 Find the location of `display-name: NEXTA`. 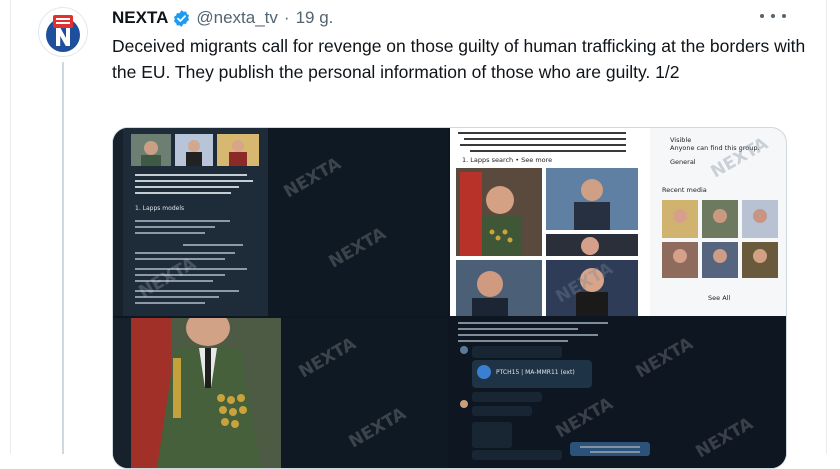

display-name: NEXTA is located at coordinates (140, 18).